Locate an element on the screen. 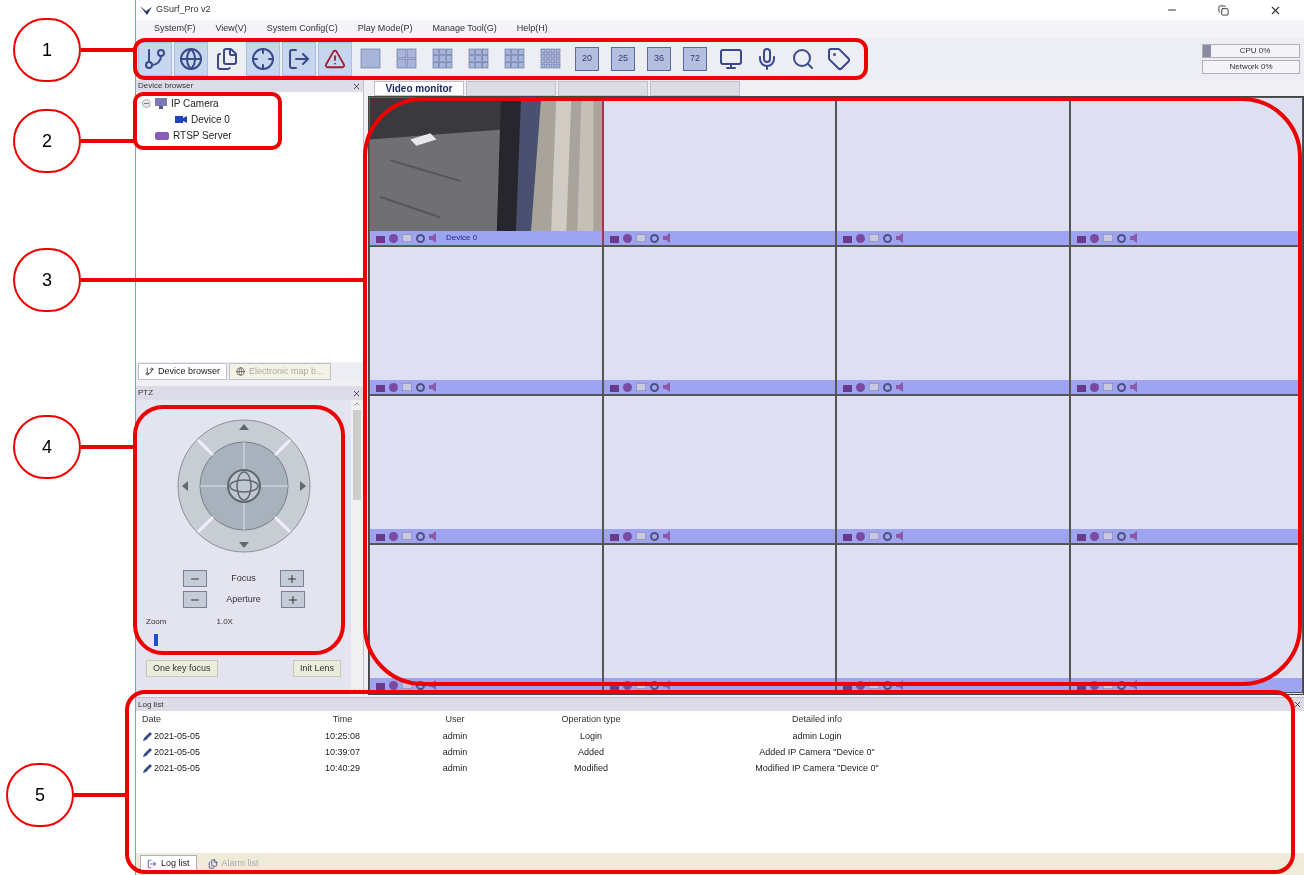 This screenshot has width=1304, height=875. menu-item: Help(H) is located at coordinates (532, 29).